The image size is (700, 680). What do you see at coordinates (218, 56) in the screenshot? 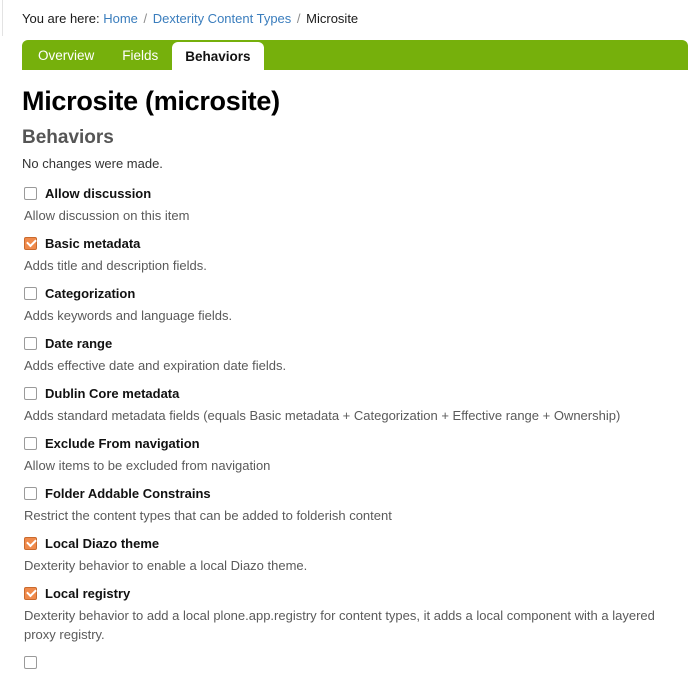
I see `tab-behaviors: Behaviors` at bounding box center [218, 56].